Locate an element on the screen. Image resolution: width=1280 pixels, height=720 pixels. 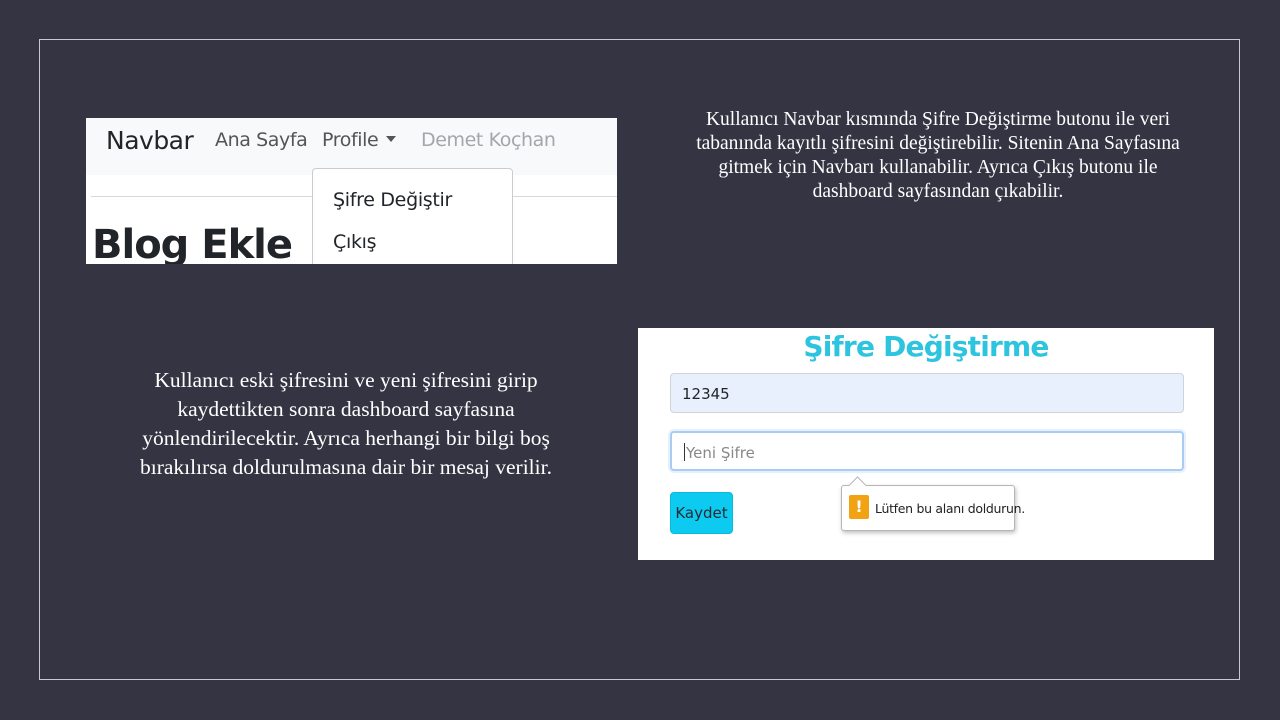
text-cursor is located at coordinates (684, 452).